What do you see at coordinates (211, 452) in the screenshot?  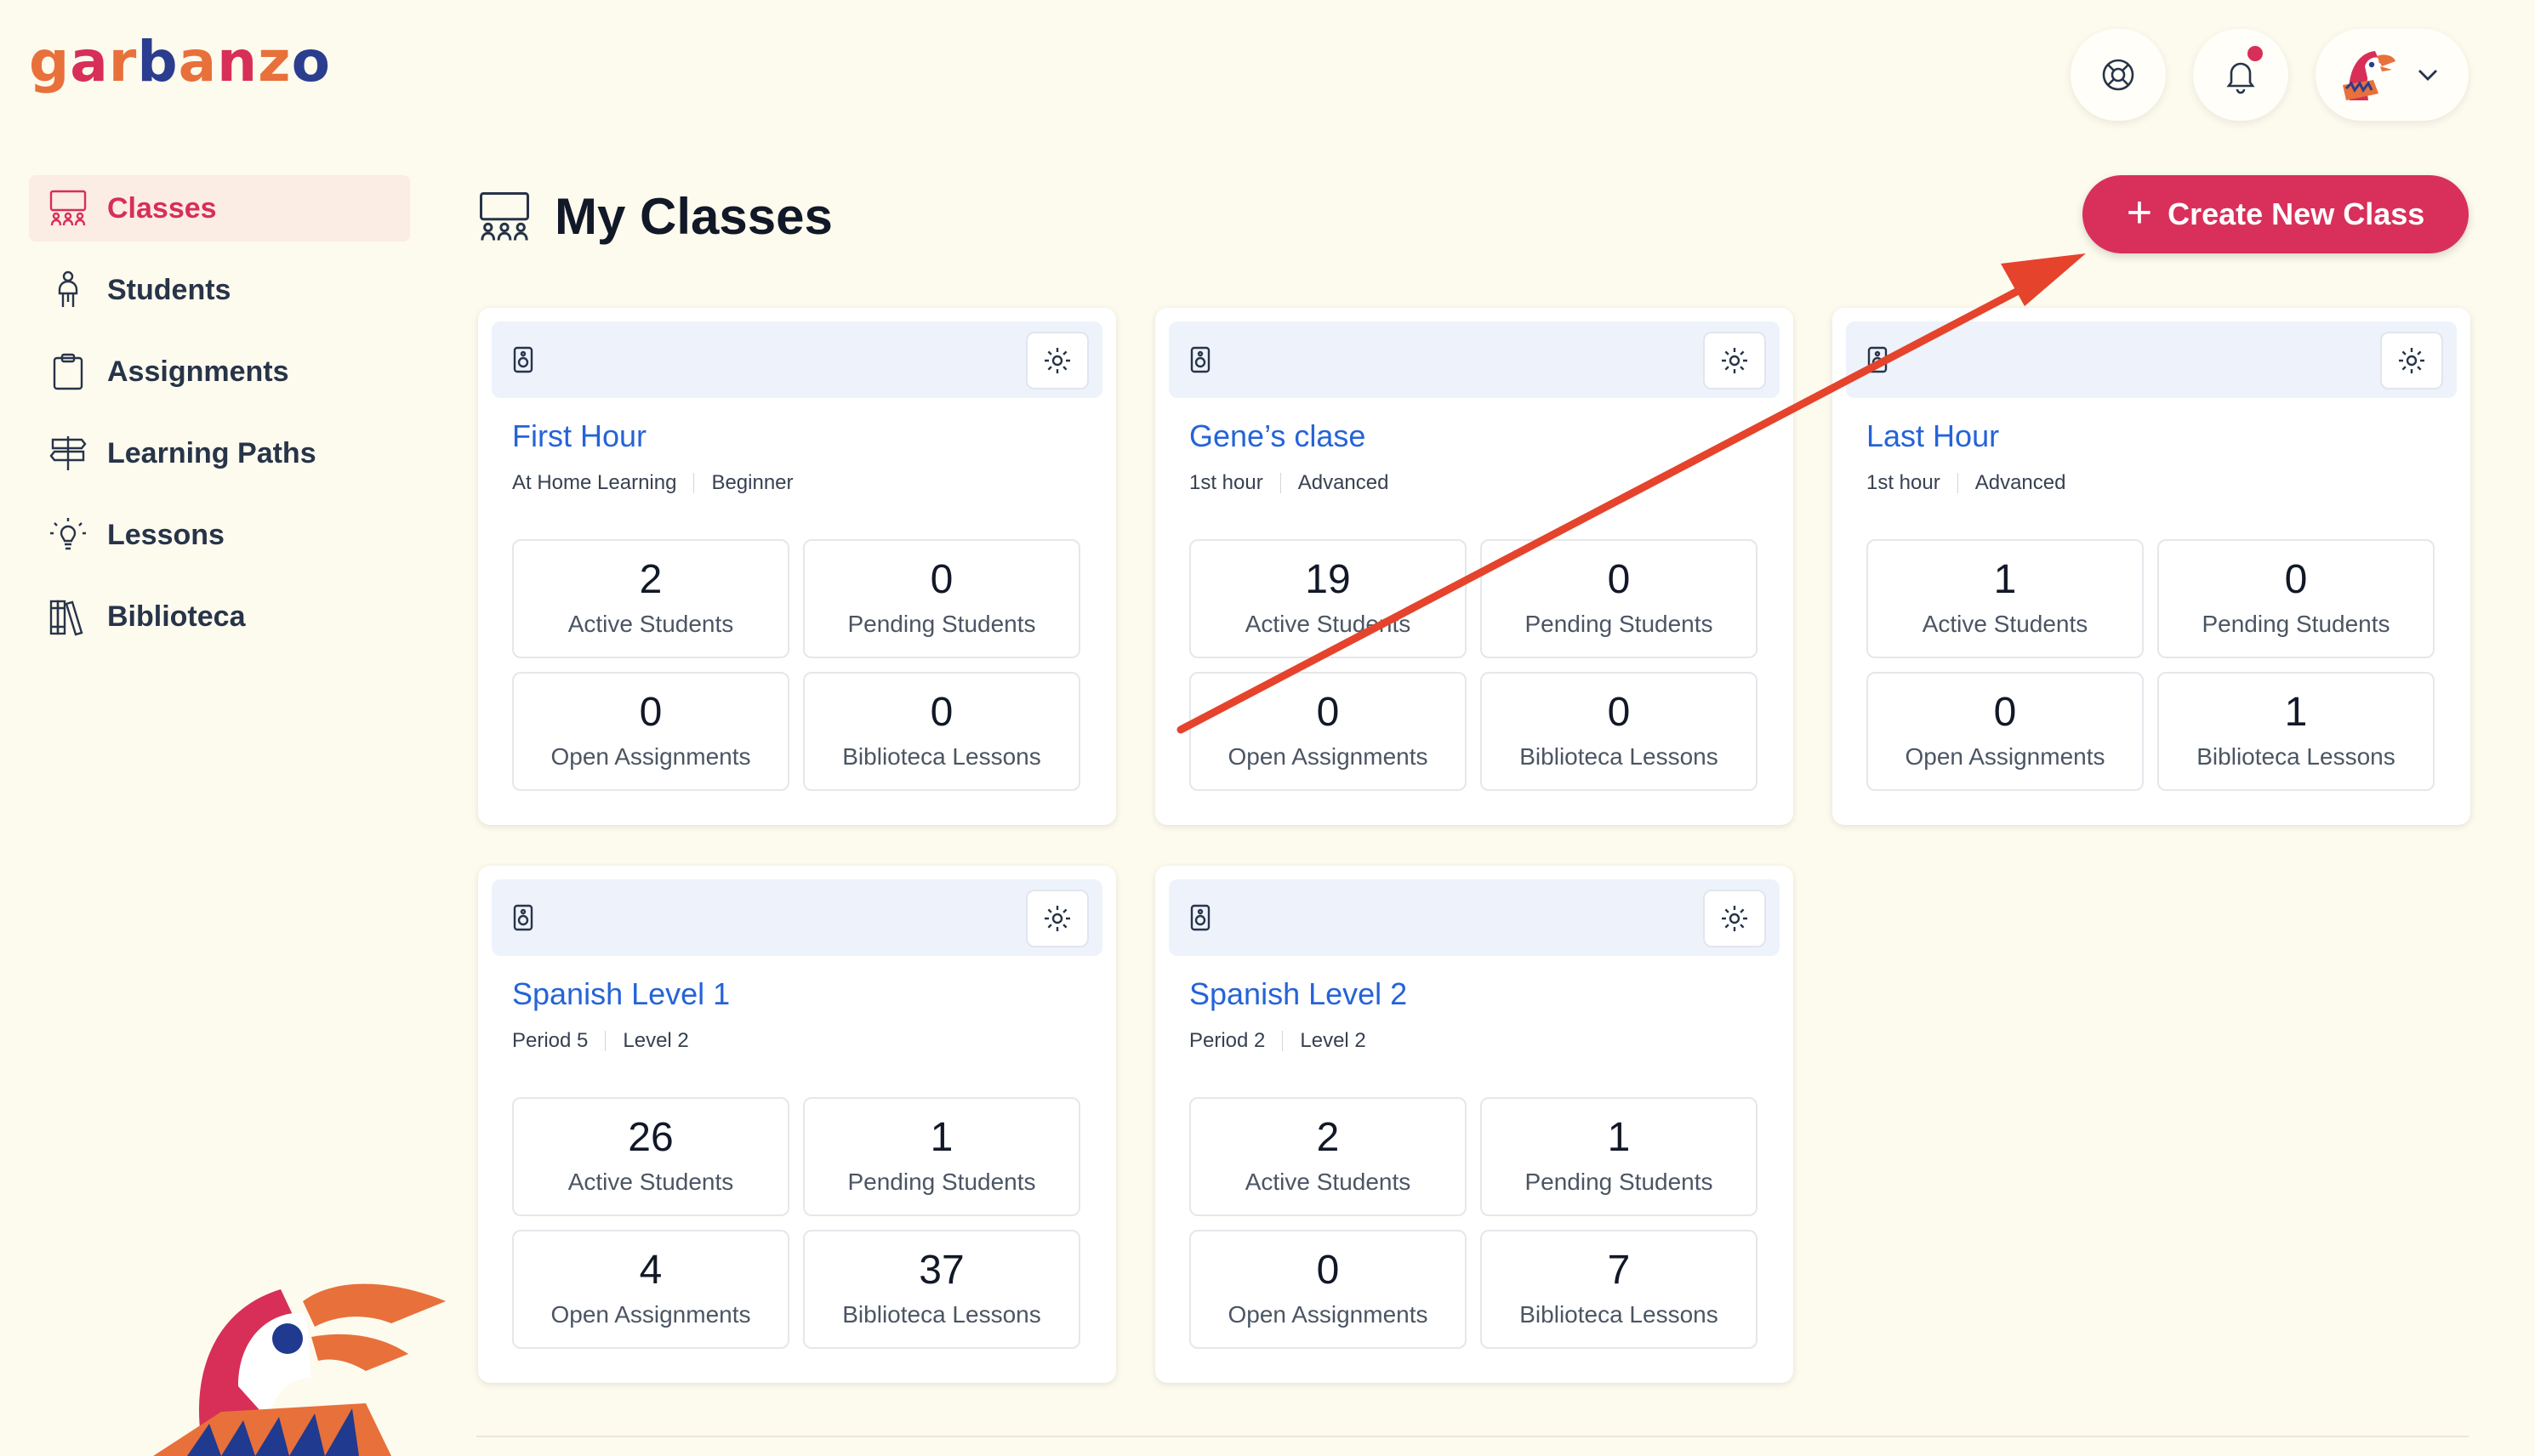 I see `sidebar-item-label: Learning Paths` at bounding box center [211, 452].